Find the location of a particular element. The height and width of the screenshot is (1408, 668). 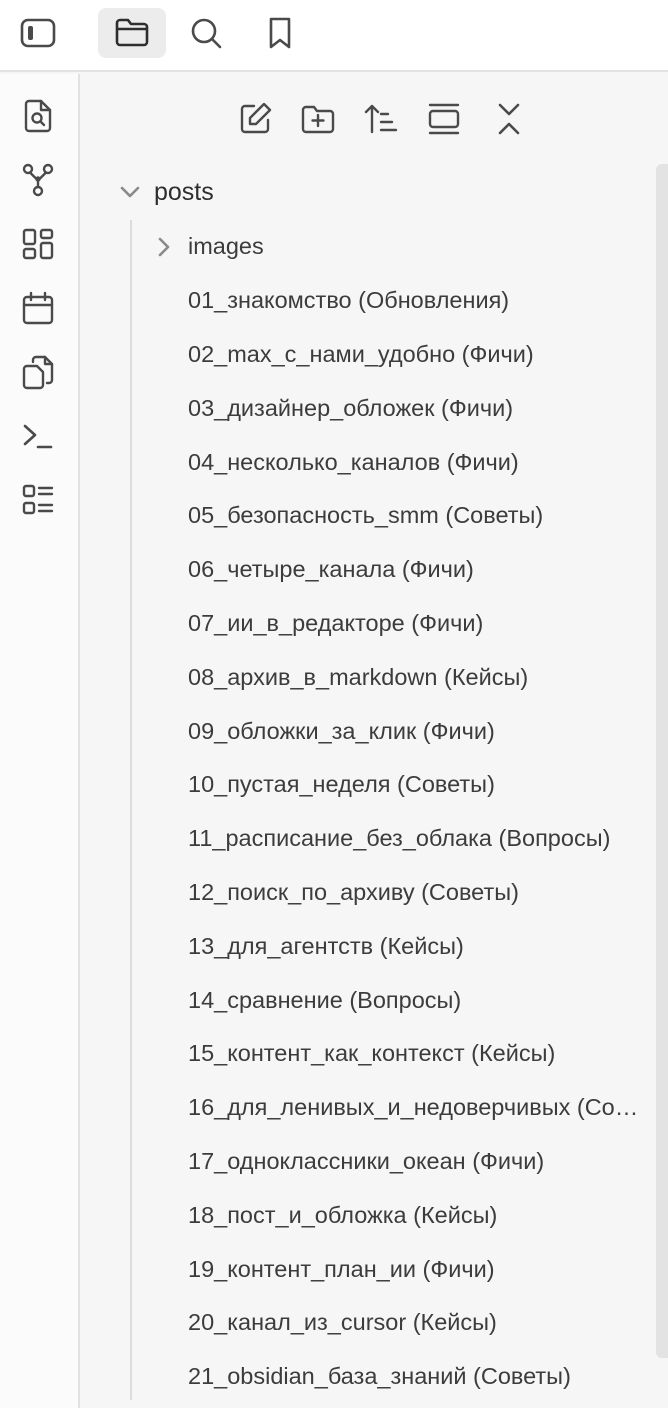

auto-reveal-button is located at coordinates (444, 119).